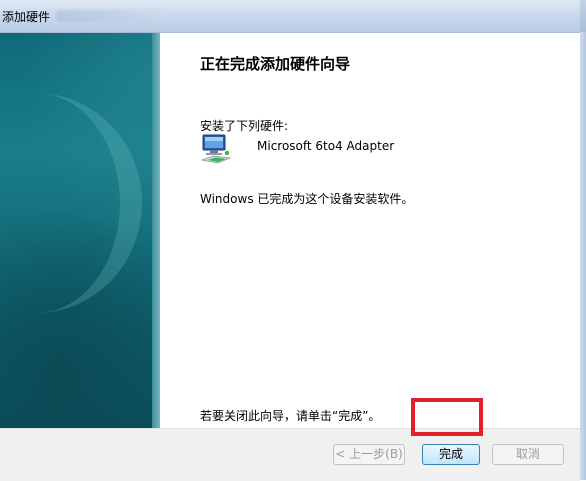 This screenshot has height=481, width=586. I want to click on finish-button: 完成, so click(451, 454).